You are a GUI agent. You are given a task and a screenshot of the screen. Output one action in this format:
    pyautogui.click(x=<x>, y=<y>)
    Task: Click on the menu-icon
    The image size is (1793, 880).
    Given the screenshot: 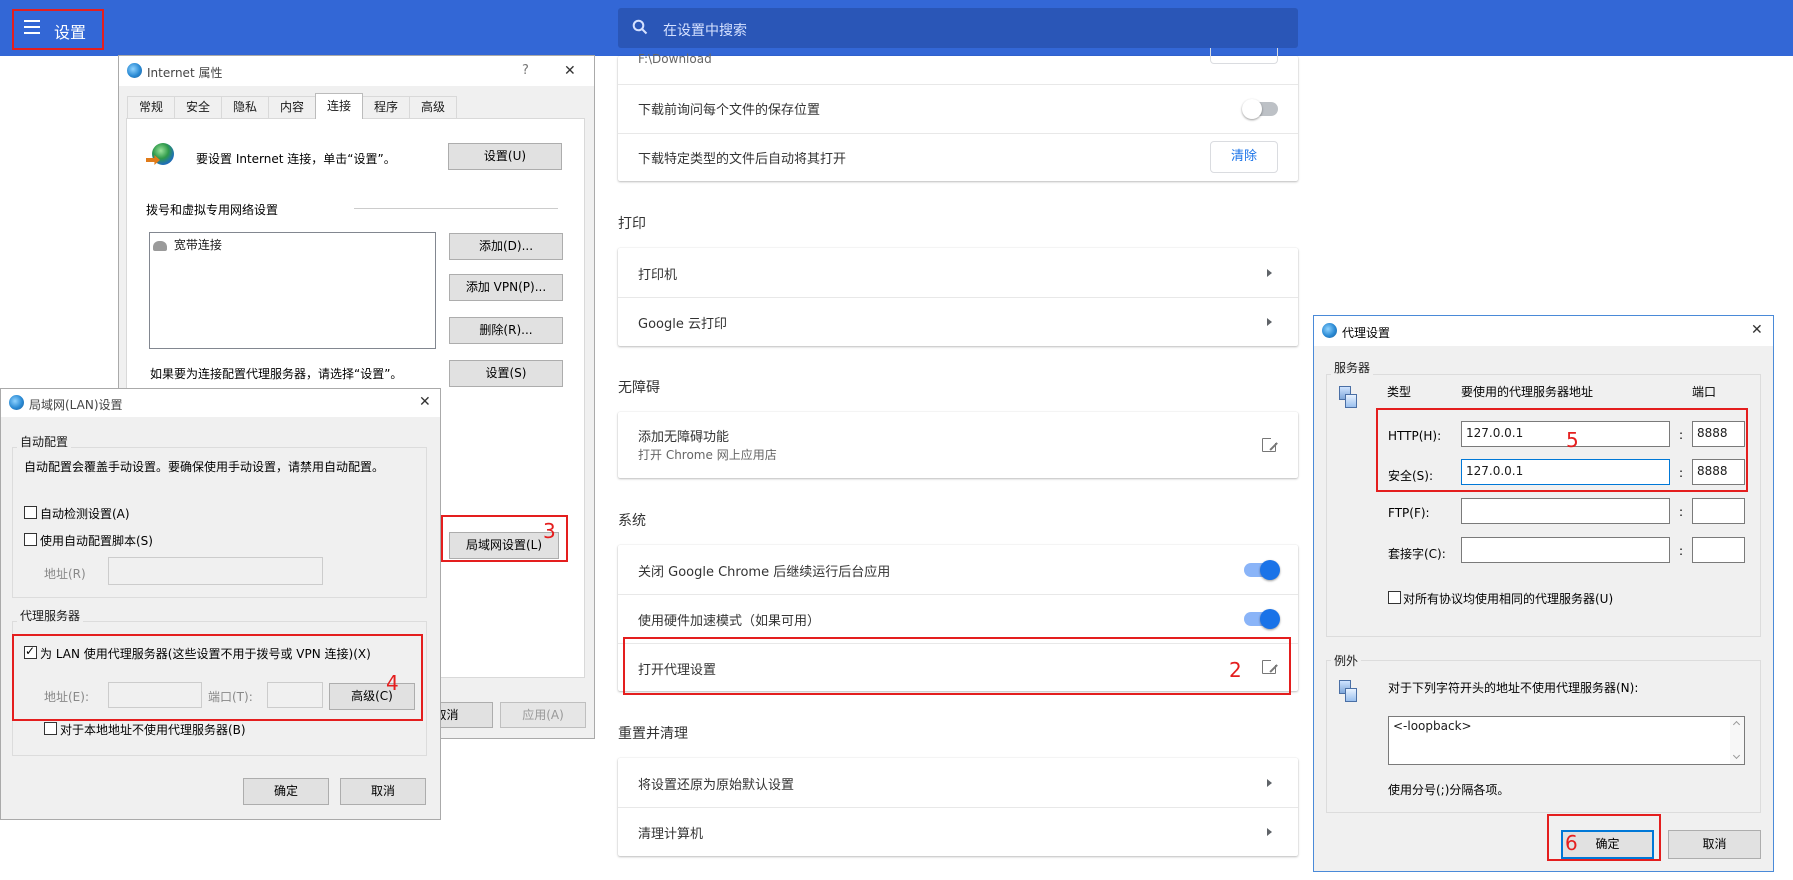 What is the action you would take?
    pyautogui.click(x=32, y=27)
    